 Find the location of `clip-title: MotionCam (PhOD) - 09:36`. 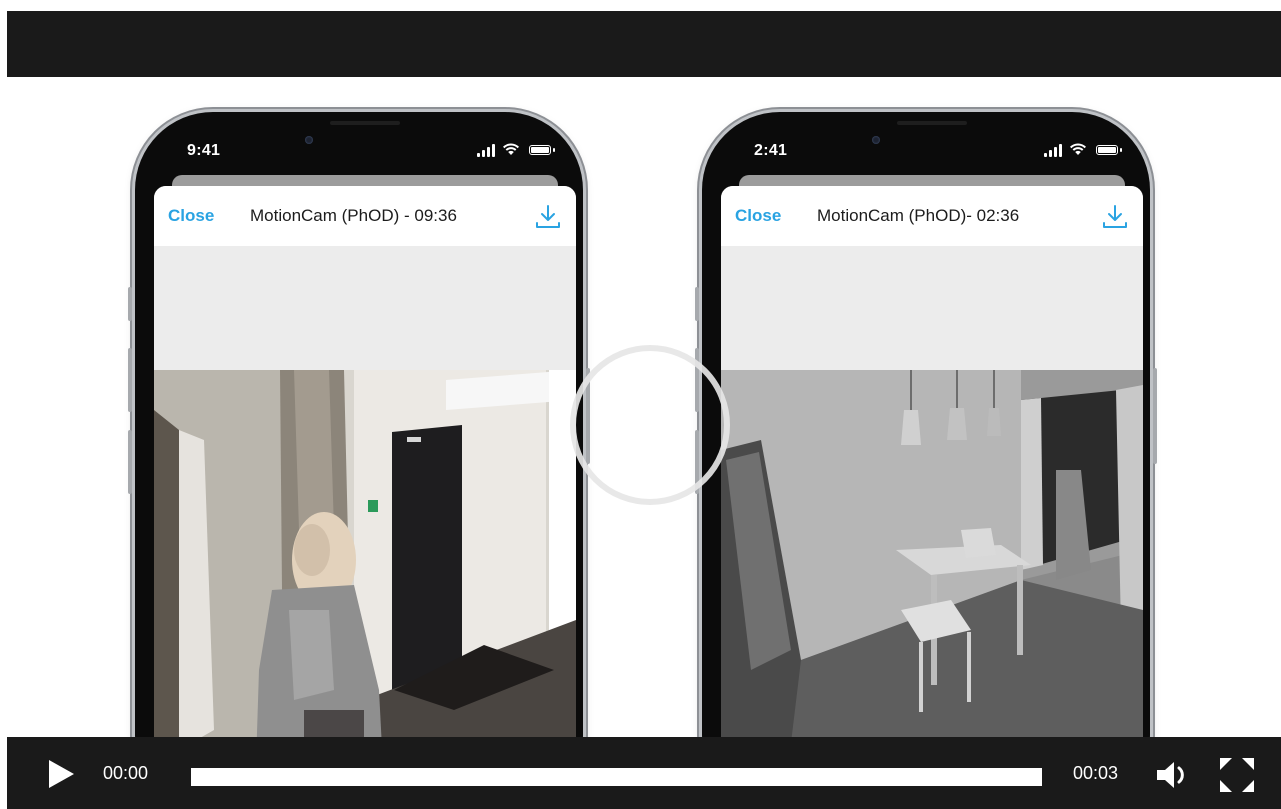

clip-title: MotionCam (PhOD) - 09:36 is located at coordinates (353, 215).